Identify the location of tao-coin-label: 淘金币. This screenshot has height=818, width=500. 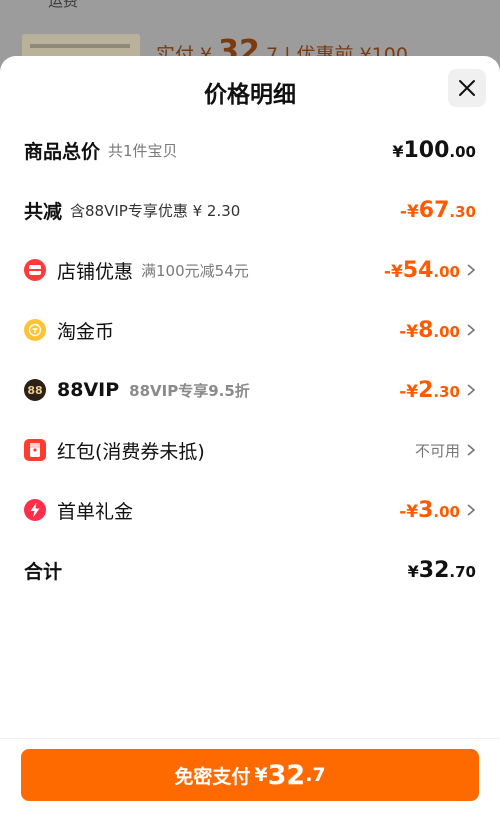
(86, 331).